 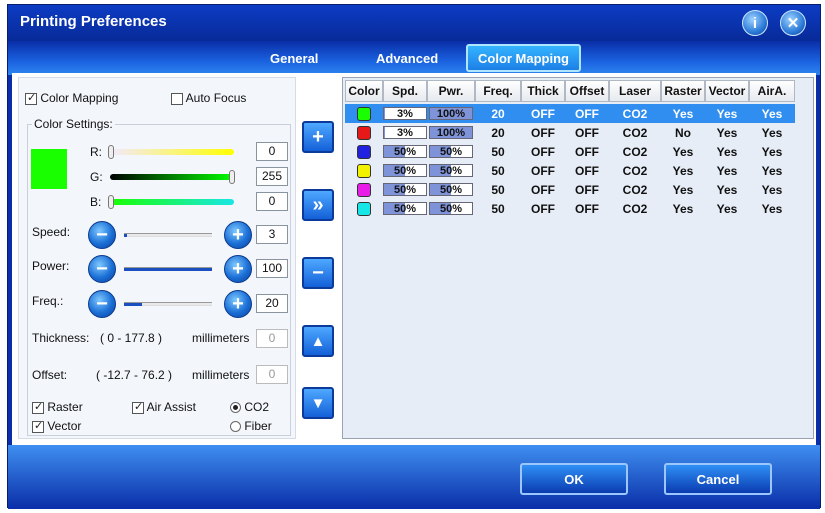 What do you see at coordinates (232, 177) in the screenshot?
I see `g-slider-thumb` at bounding box center [232, 177].